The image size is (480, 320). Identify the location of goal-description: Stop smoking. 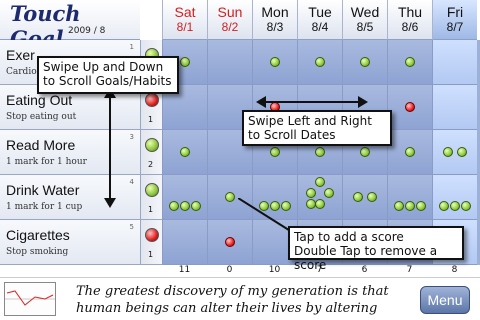
(37, 252).